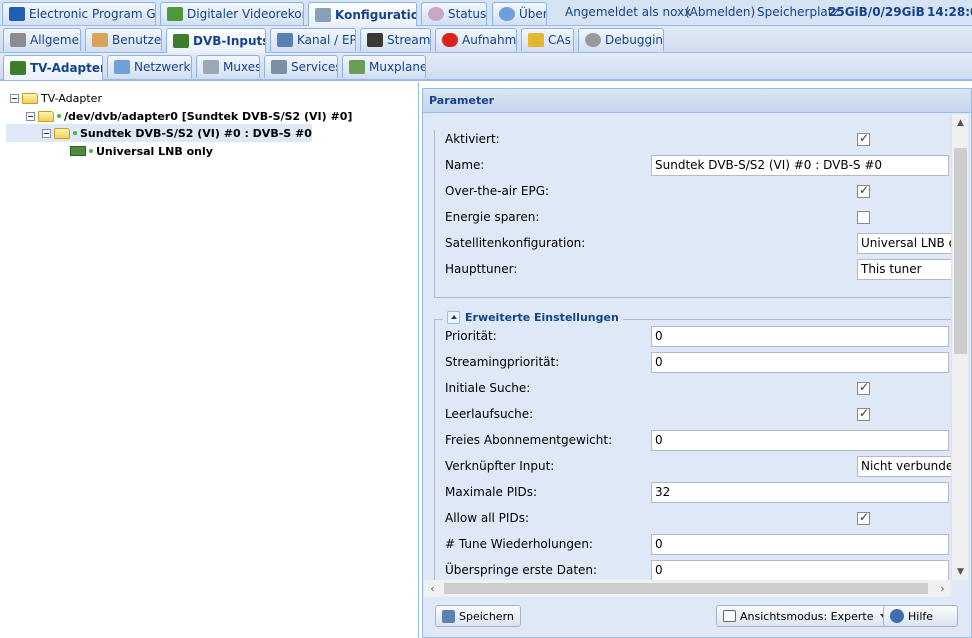  I want to click on tab-label: Muxplaner, so click(397, 67).